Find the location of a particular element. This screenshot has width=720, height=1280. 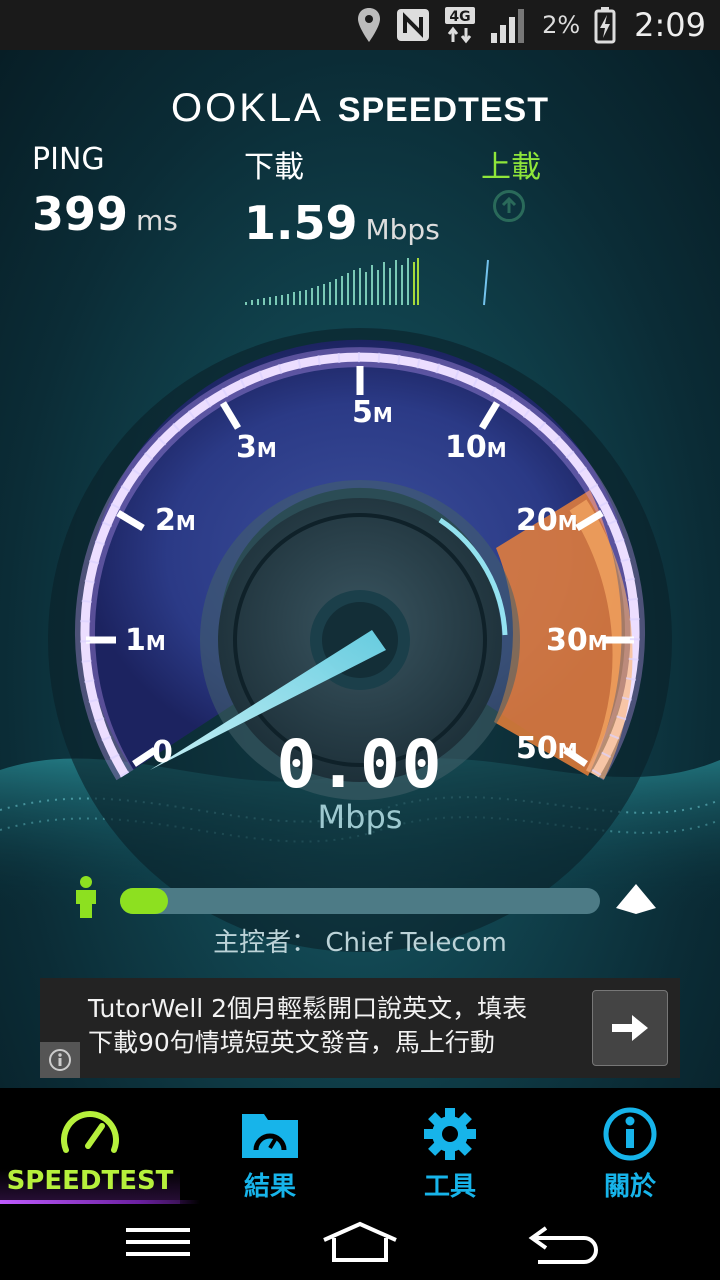

download-history-graph is located at coordinates (367, 282).